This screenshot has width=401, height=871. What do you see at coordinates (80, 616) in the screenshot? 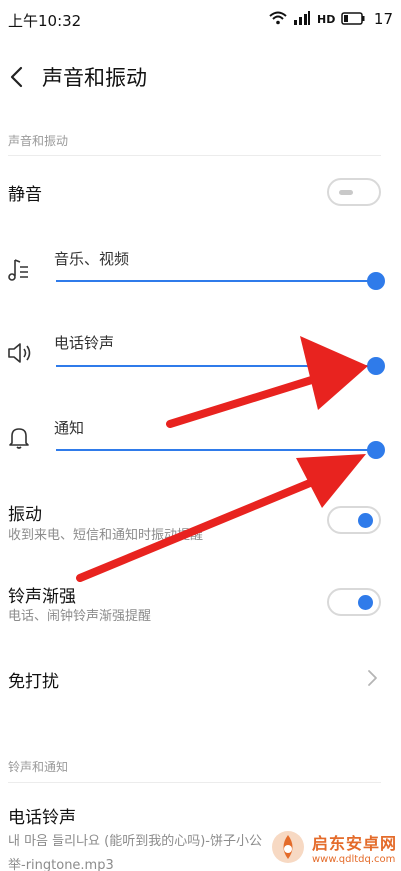
I see `ring-crescendo-sublabel: 电话、闹钟铃声渐强提醒` at bounding box center [80, 616].